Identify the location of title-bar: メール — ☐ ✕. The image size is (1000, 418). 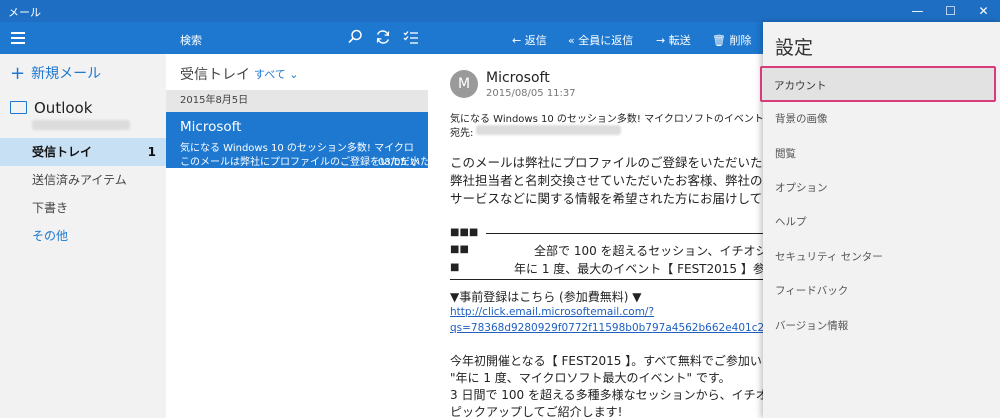
(500, 11).